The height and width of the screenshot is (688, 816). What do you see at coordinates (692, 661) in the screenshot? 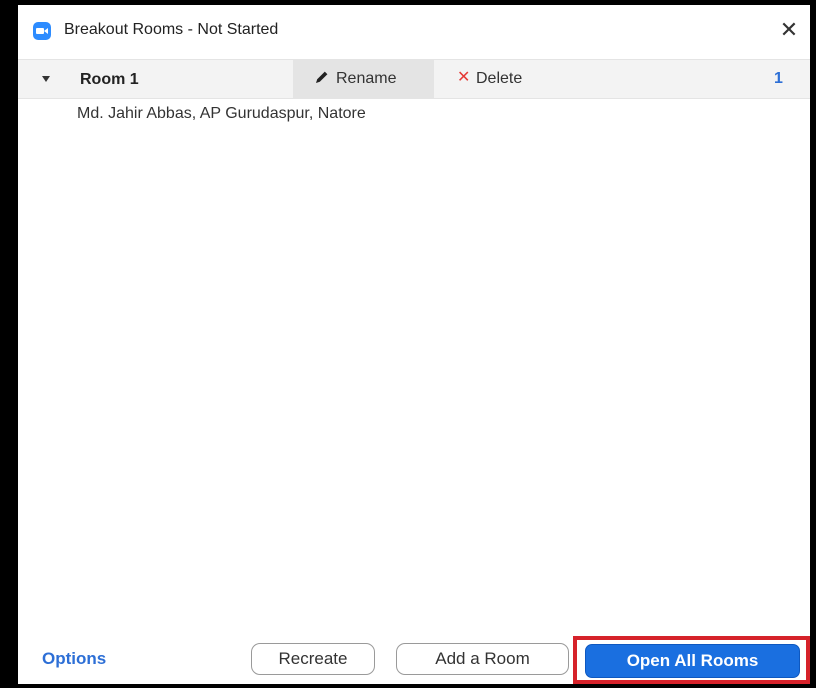
I see `open-all-rooms-button: Open All Rooms` at bounding box center [692, 661].